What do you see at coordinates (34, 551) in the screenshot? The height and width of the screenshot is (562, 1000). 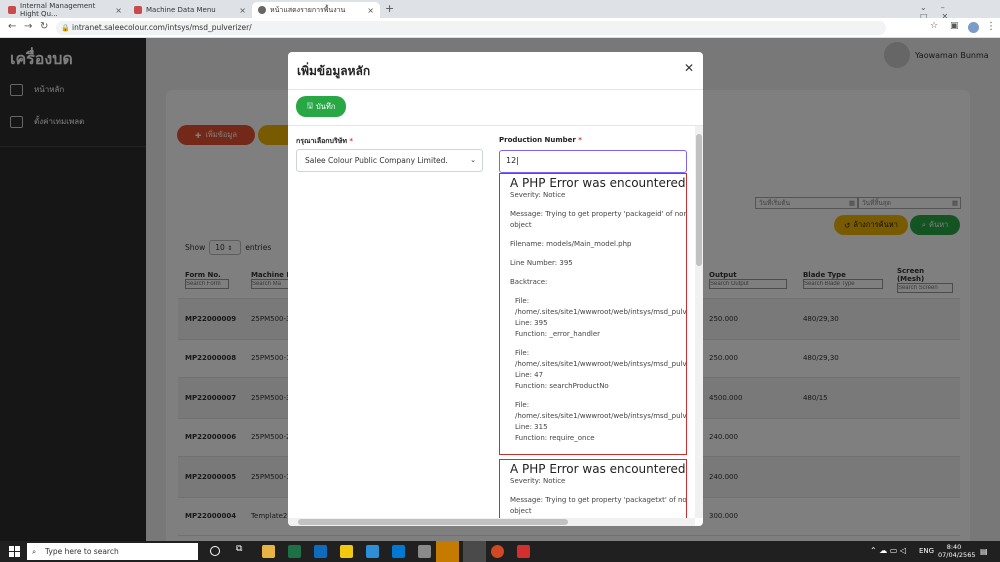 I see `search-icon: ⌕` at bounding box center [34, 551].